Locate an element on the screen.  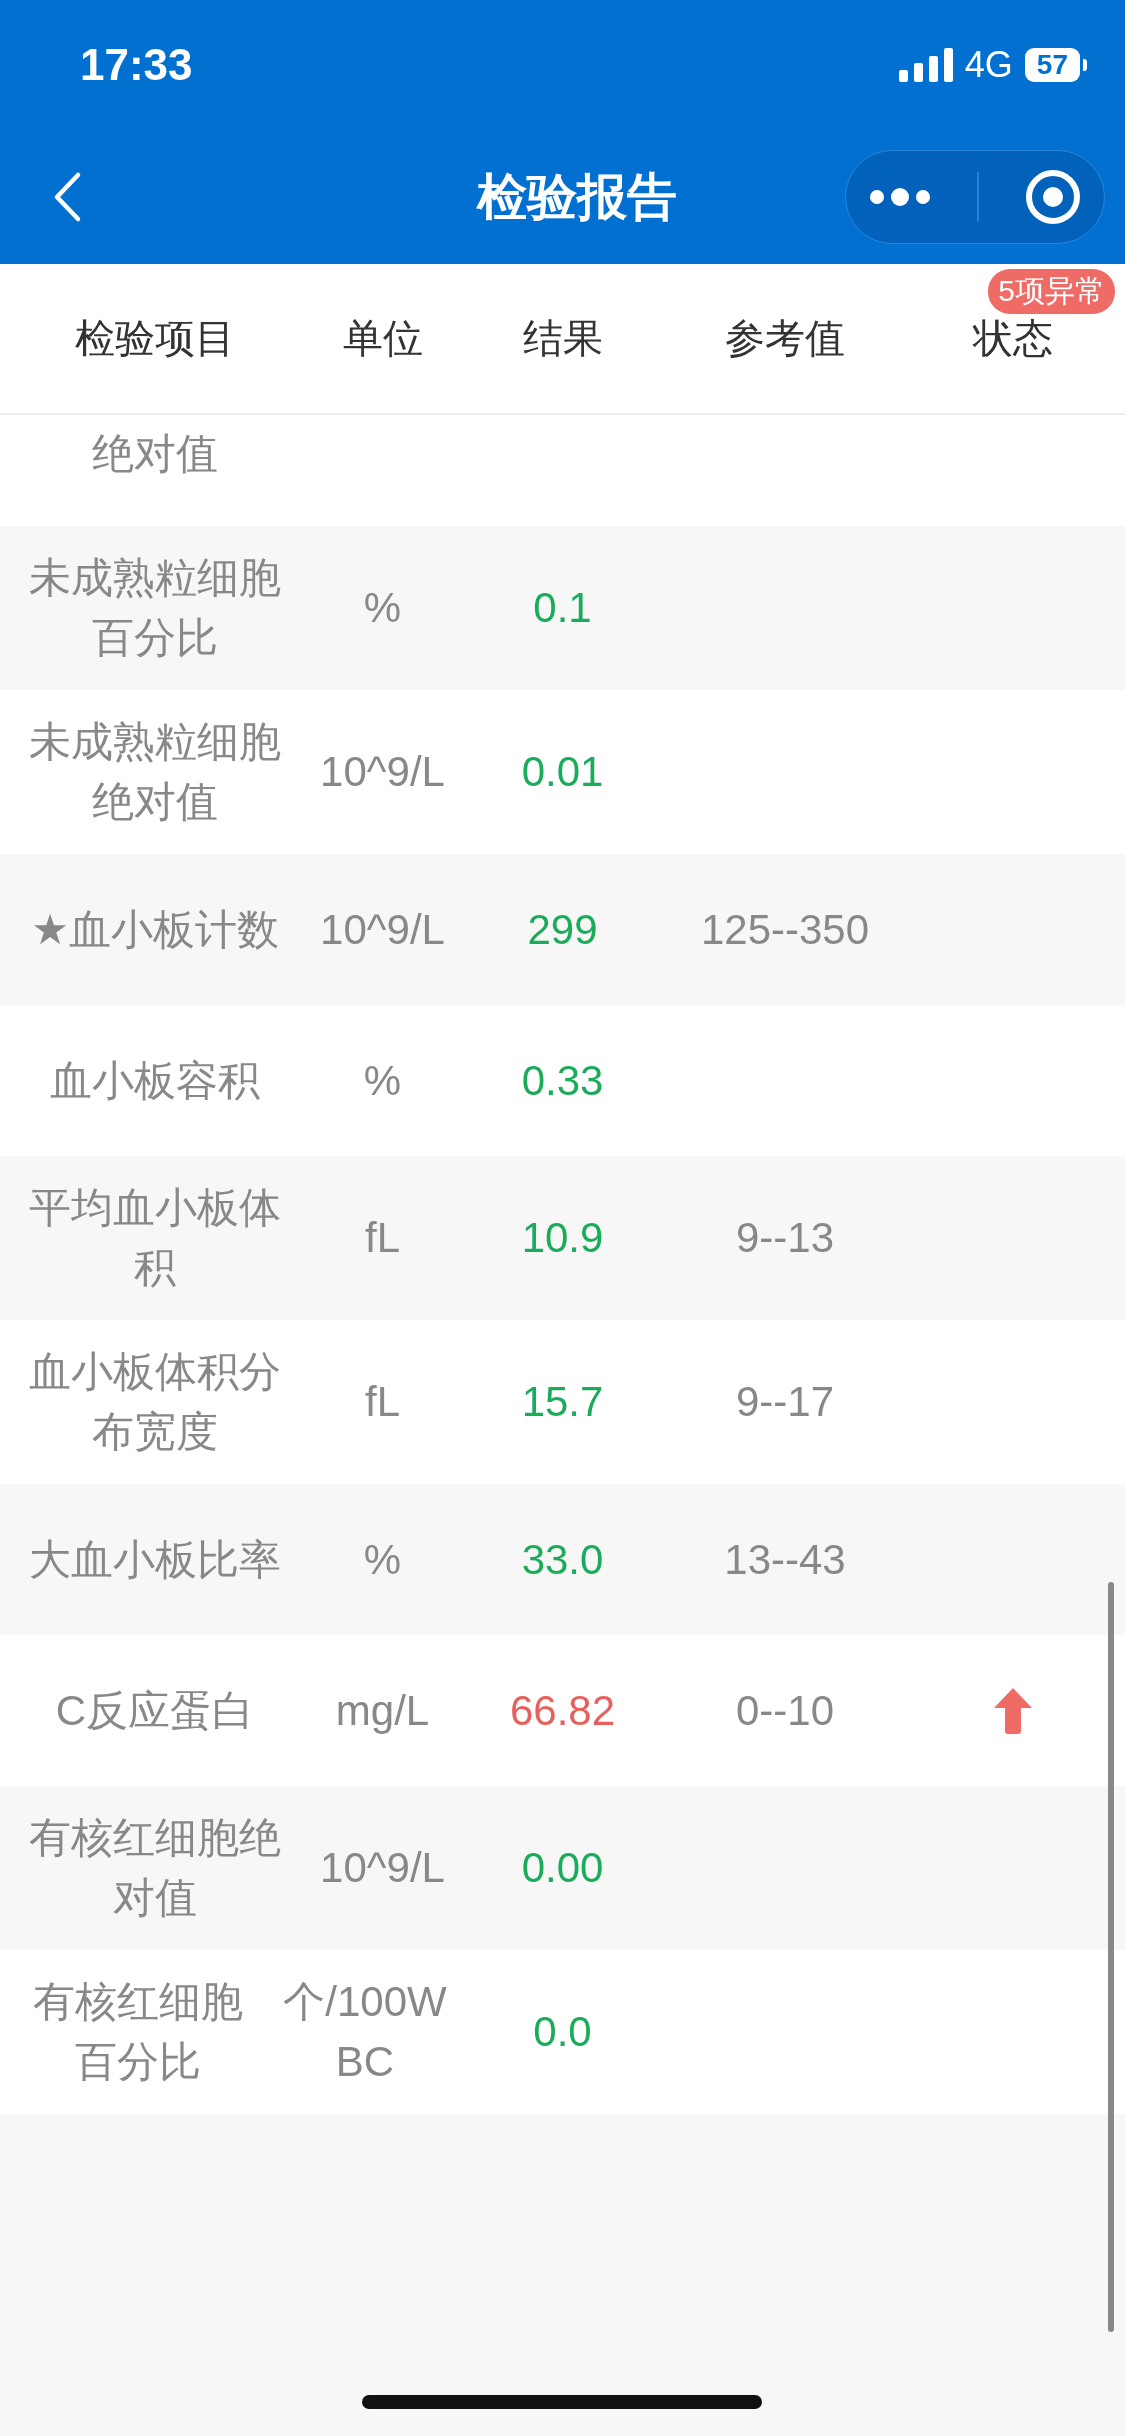
reference-range: 9--17 is located at coordinates (785, 1402).